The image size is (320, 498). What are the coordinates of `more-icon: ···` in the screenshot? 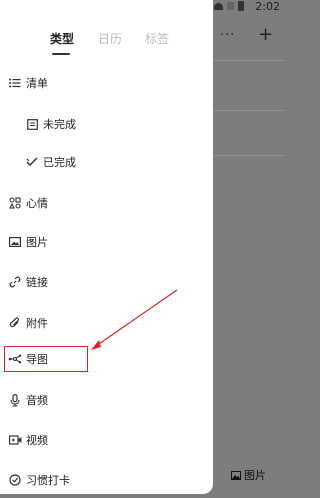 It's located at (227, 35).